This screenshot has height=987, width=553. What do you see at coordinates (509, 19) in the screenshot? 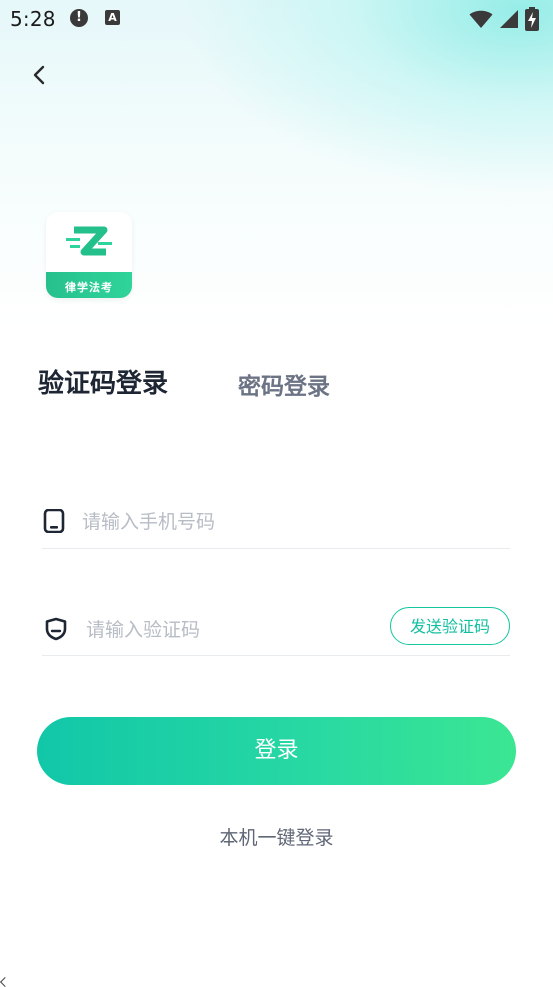
I see `signal-icon` at bounding box center [509, 19].